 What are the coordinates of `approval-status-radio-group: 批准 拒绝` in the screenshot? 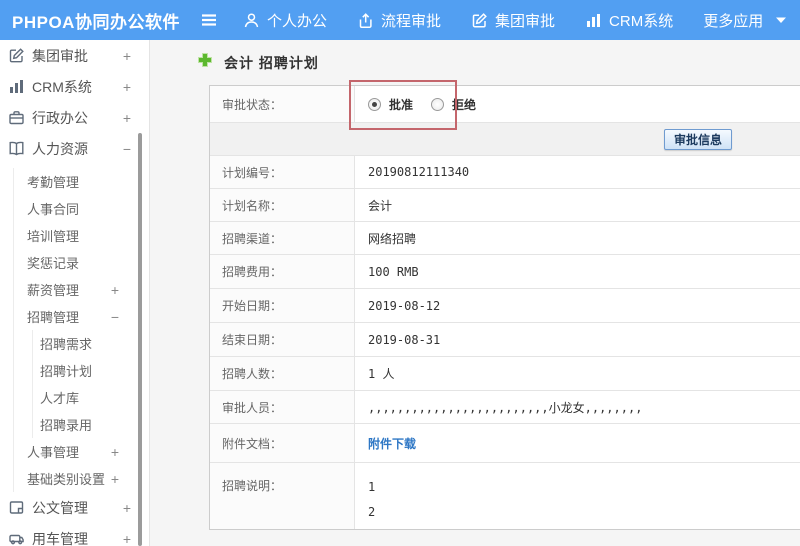 It's located at (422, 104).